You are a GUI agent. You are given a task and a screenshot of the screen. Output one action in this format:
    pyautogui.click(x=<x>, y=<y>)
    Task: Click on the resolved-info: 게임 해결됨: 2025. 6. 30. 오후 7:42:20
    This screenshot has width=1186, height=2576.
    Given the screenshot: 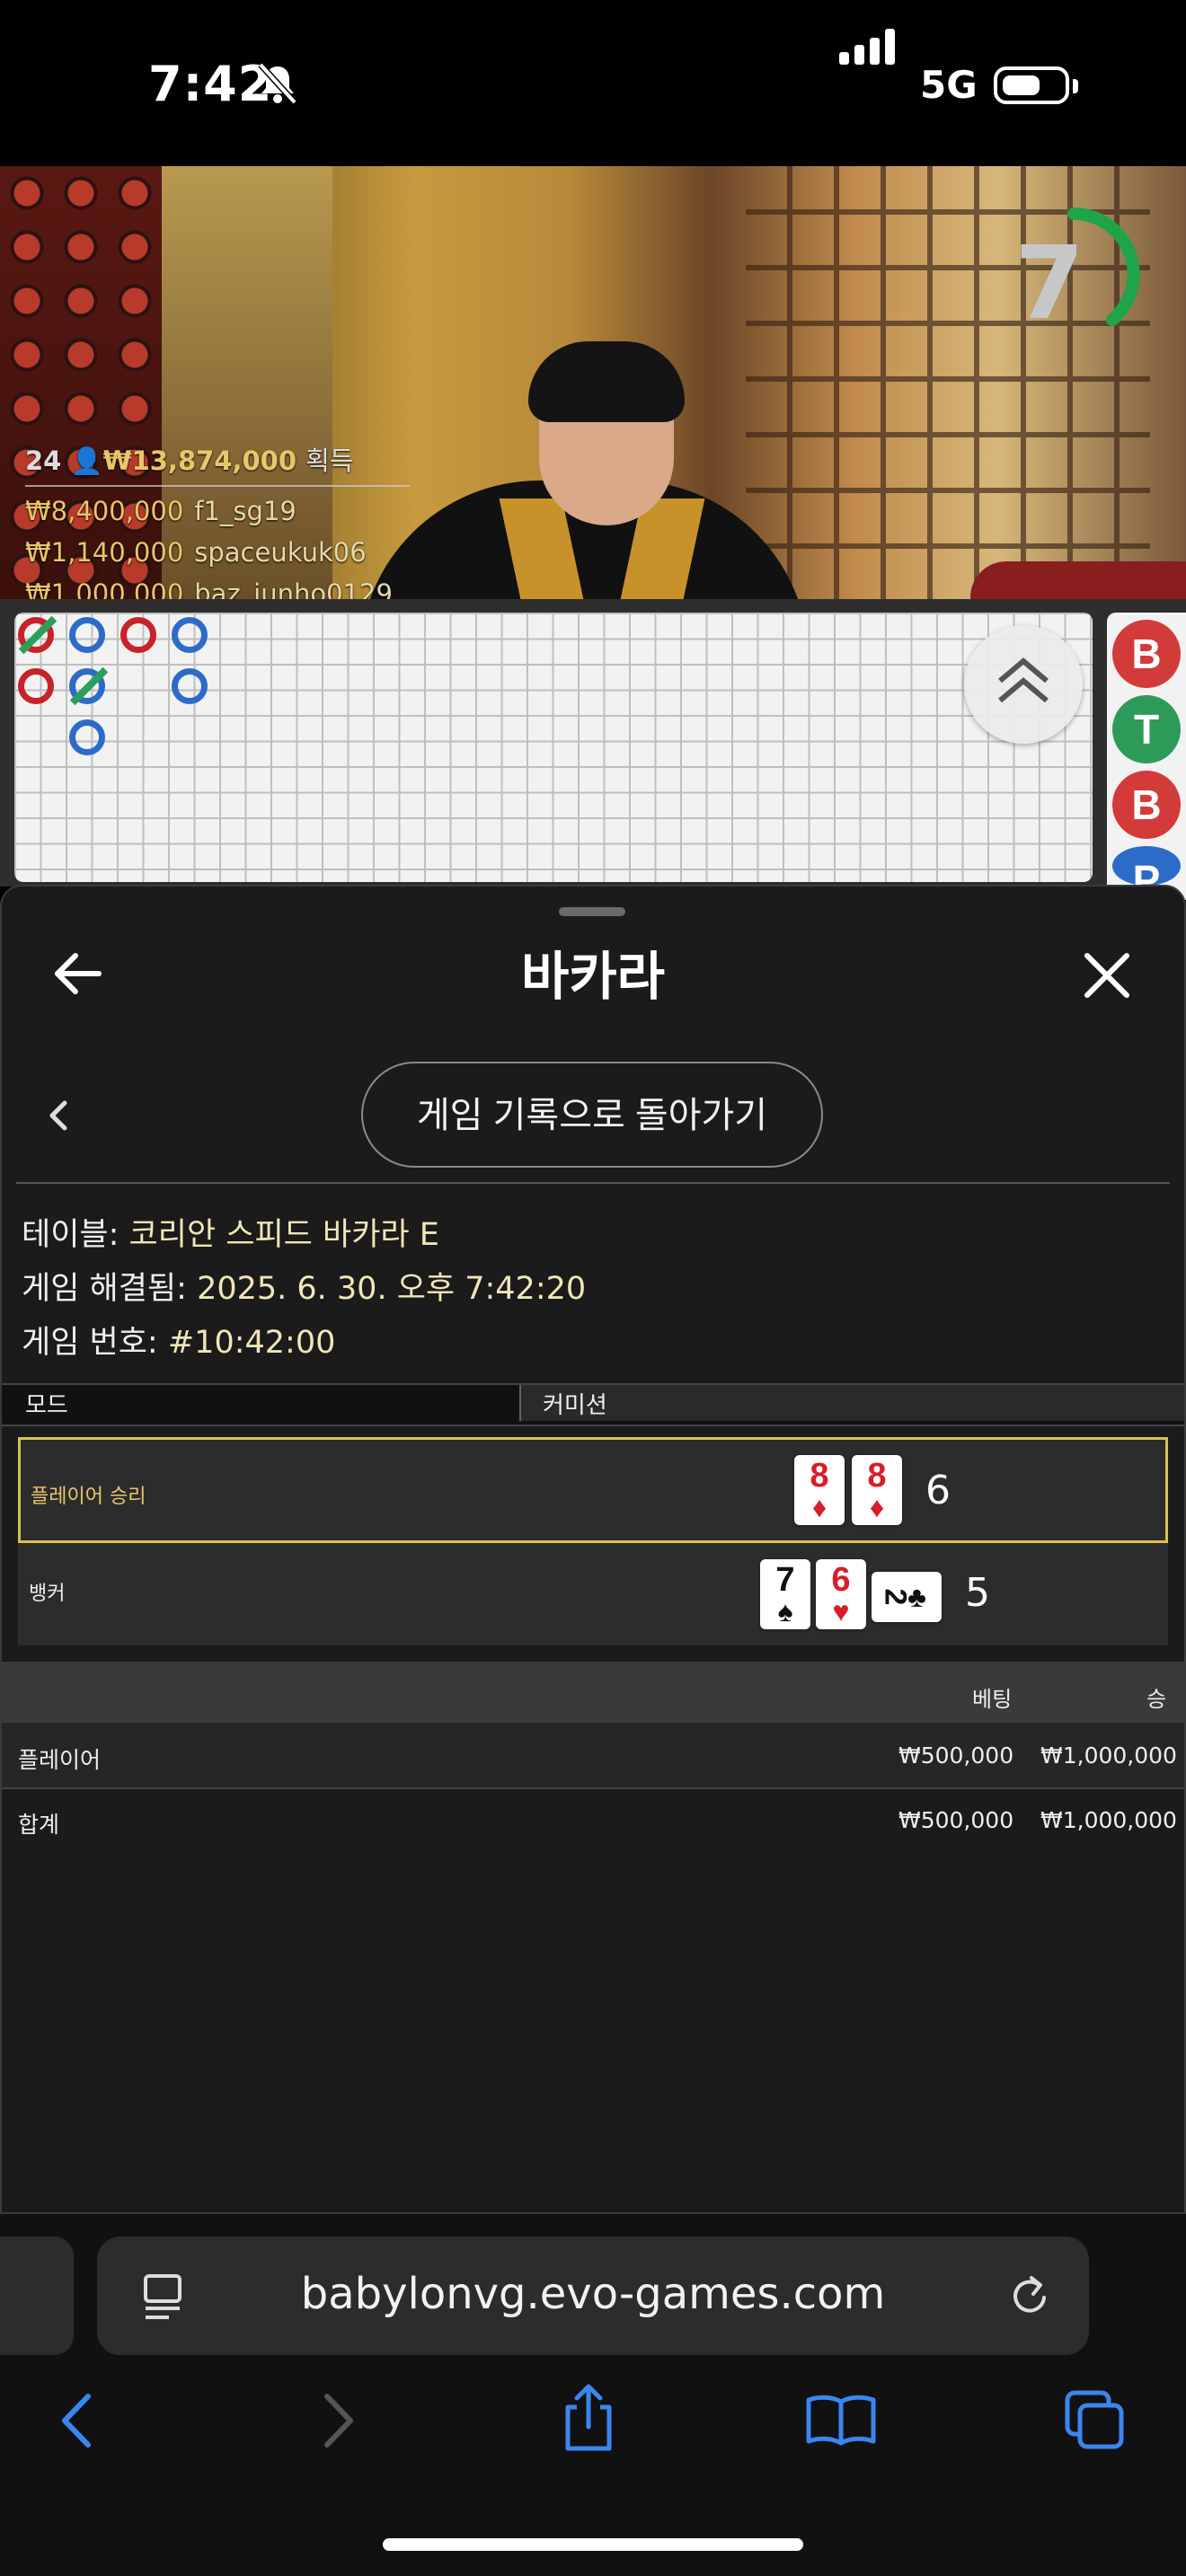 What is the action you would take?
    pyautogui.click(x=304, y=1286)
    